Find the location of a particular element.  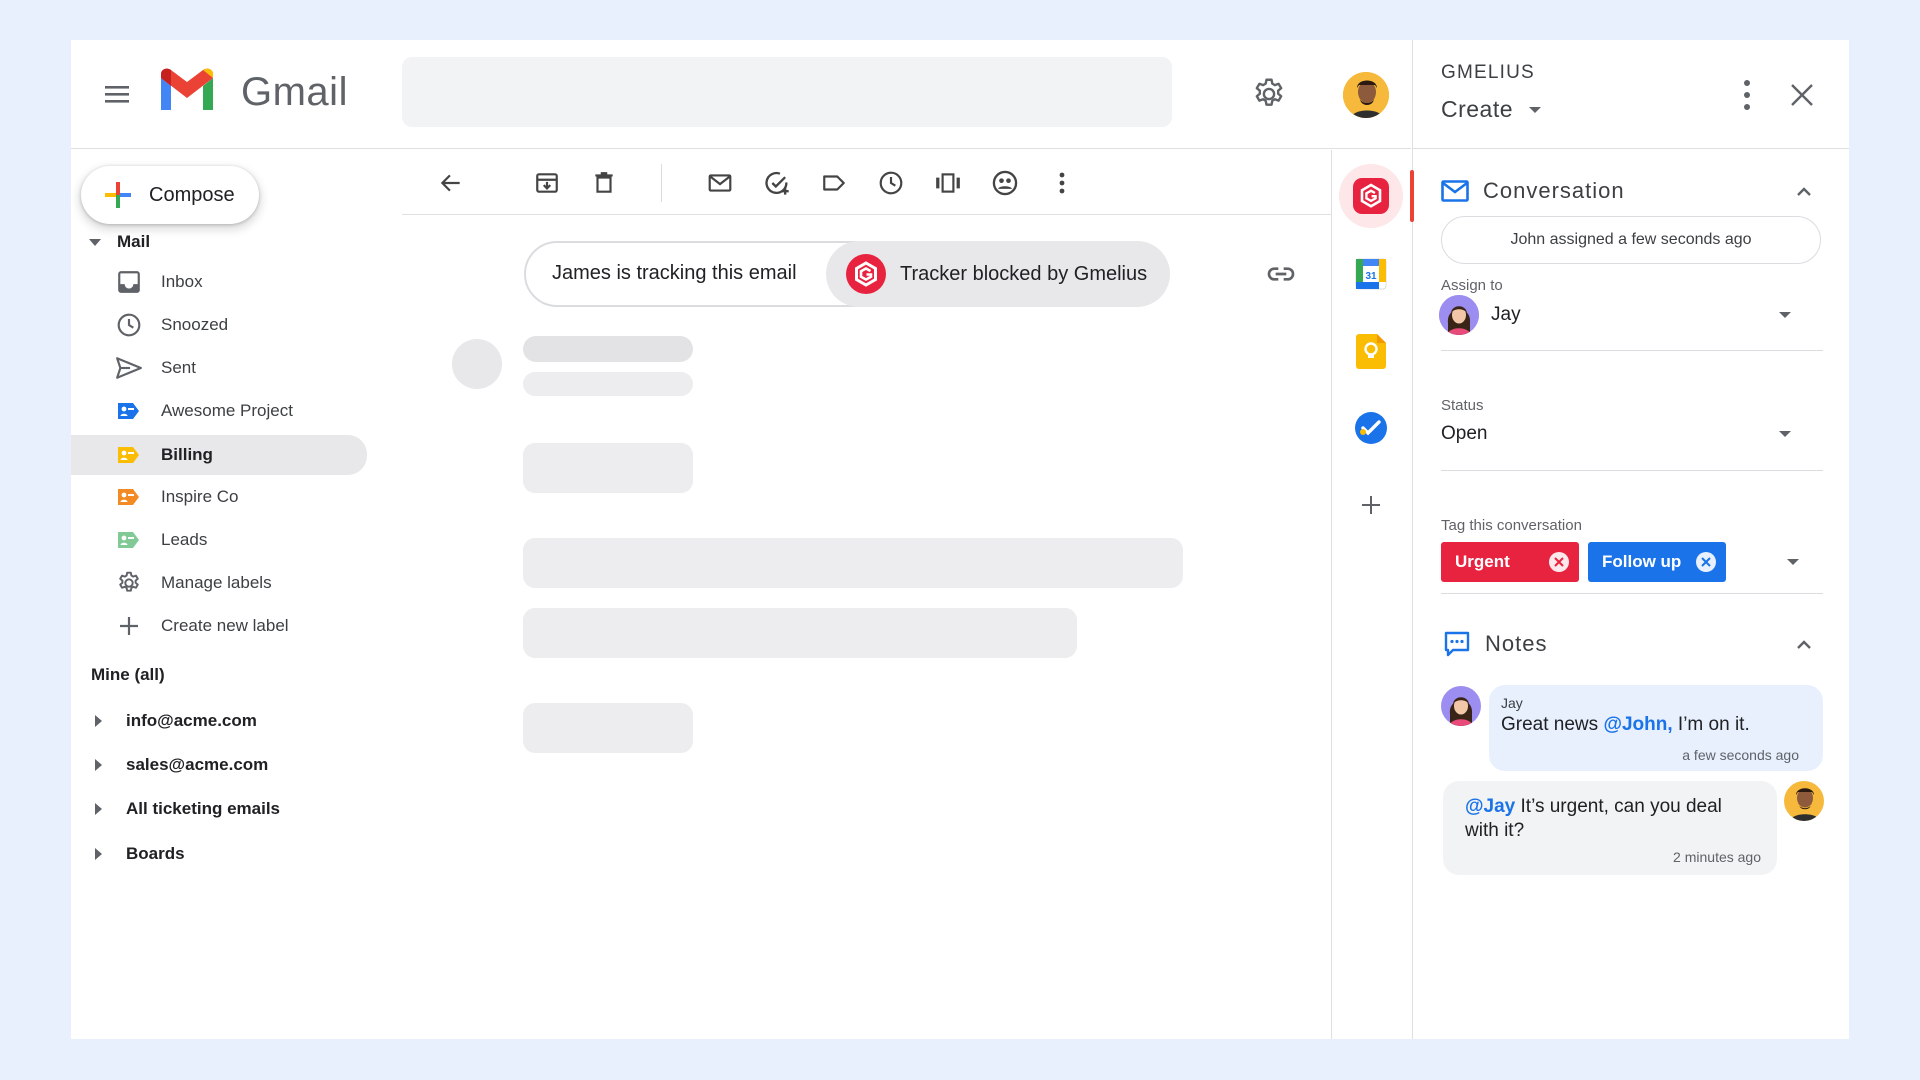

status-dropdown: Open is located at coordinates (1644, 434).